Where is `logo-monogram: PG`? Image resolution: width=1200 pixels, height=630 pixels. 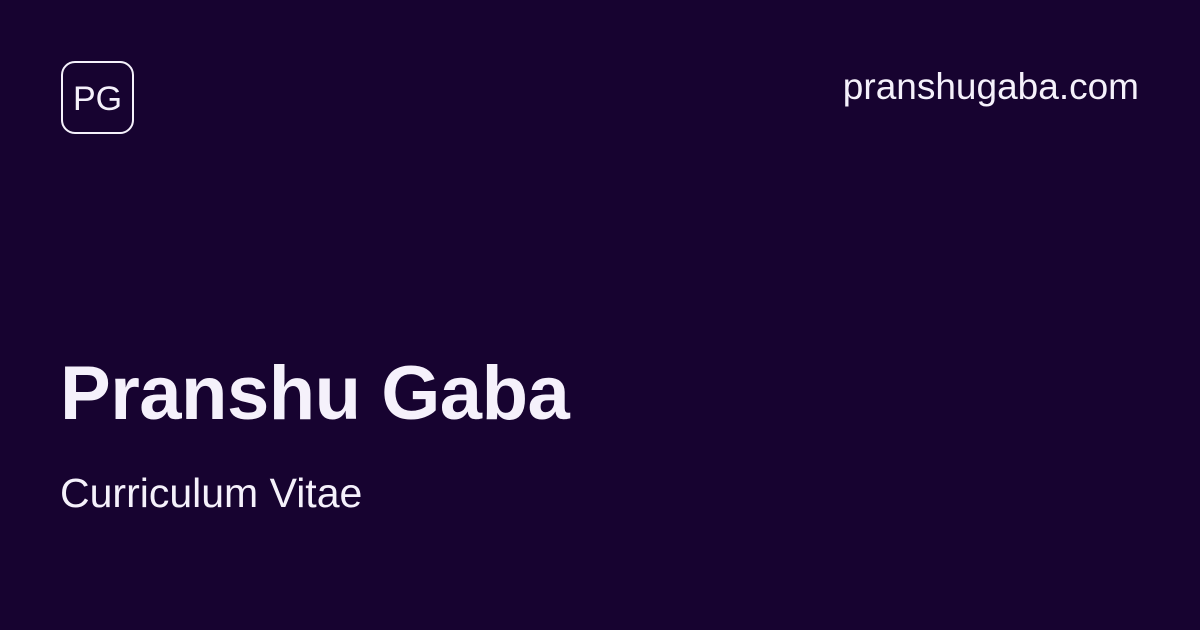 logo-monogram: PG is located at coordinates (97, 98).